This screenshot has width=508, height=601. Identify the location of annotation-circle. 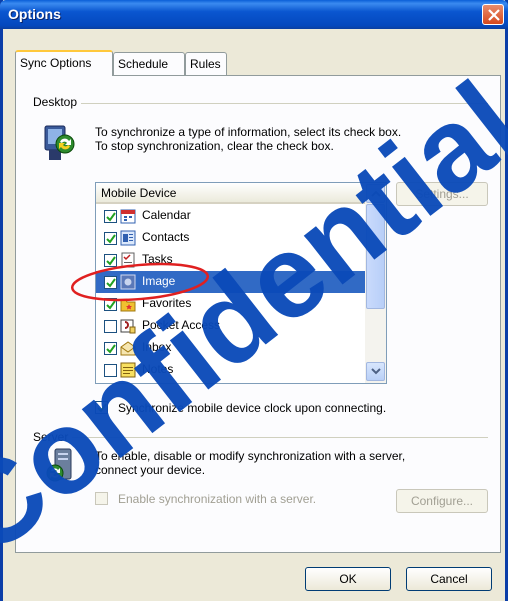
(140, 282).